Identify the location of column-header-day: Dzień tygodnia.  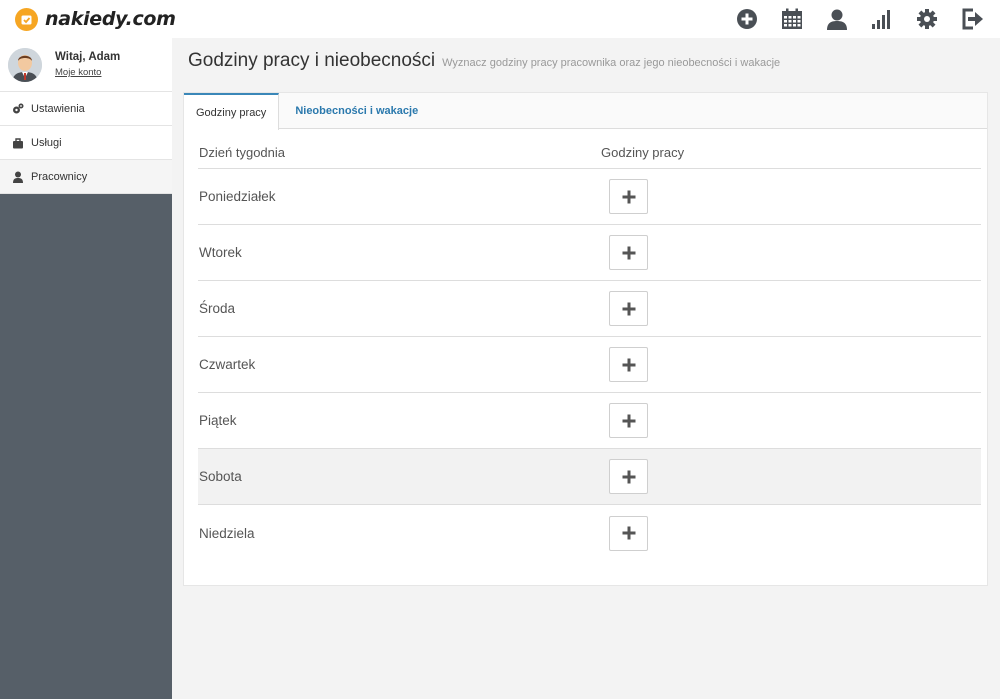
(242, 152).